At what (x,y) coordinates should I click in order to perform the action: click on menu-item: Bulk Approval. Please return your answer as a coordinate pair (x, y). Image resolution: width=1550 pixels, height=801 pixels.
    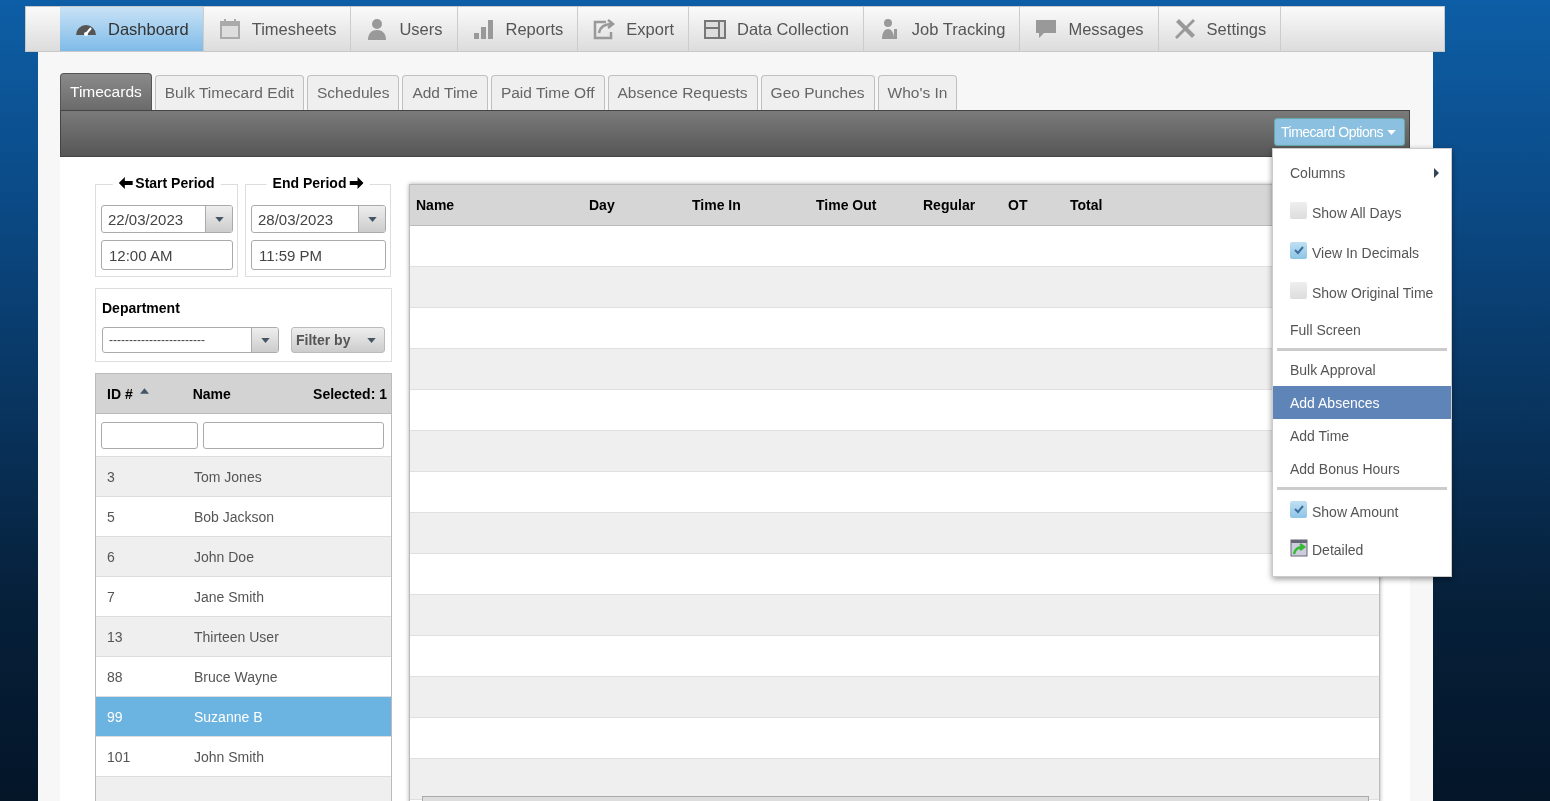
    Looking at the image, I should click on (1362, 369).